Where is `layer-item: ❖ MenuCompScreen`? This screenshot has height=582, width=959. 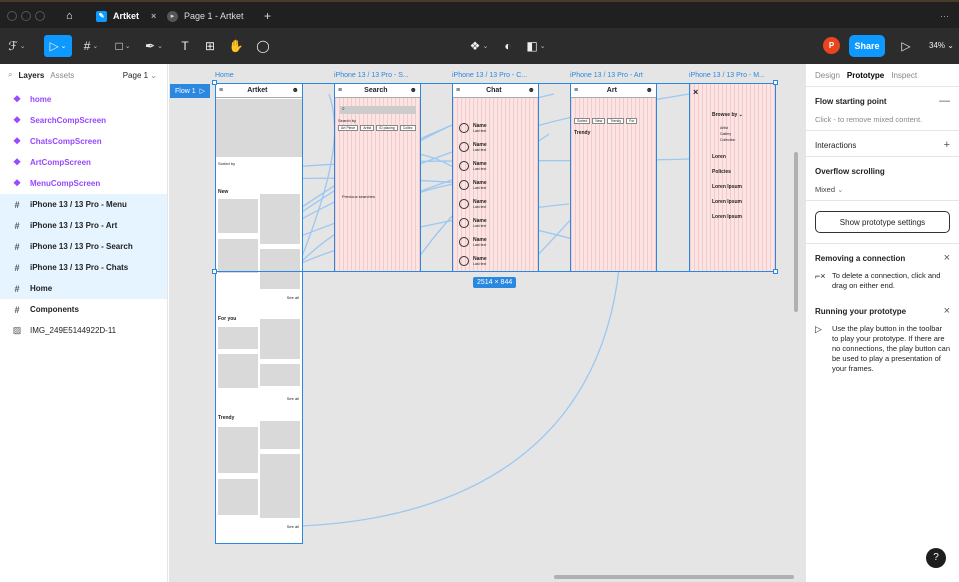
layer-item: ❖ MenuCompScreen is located at coordinates (83, 183).